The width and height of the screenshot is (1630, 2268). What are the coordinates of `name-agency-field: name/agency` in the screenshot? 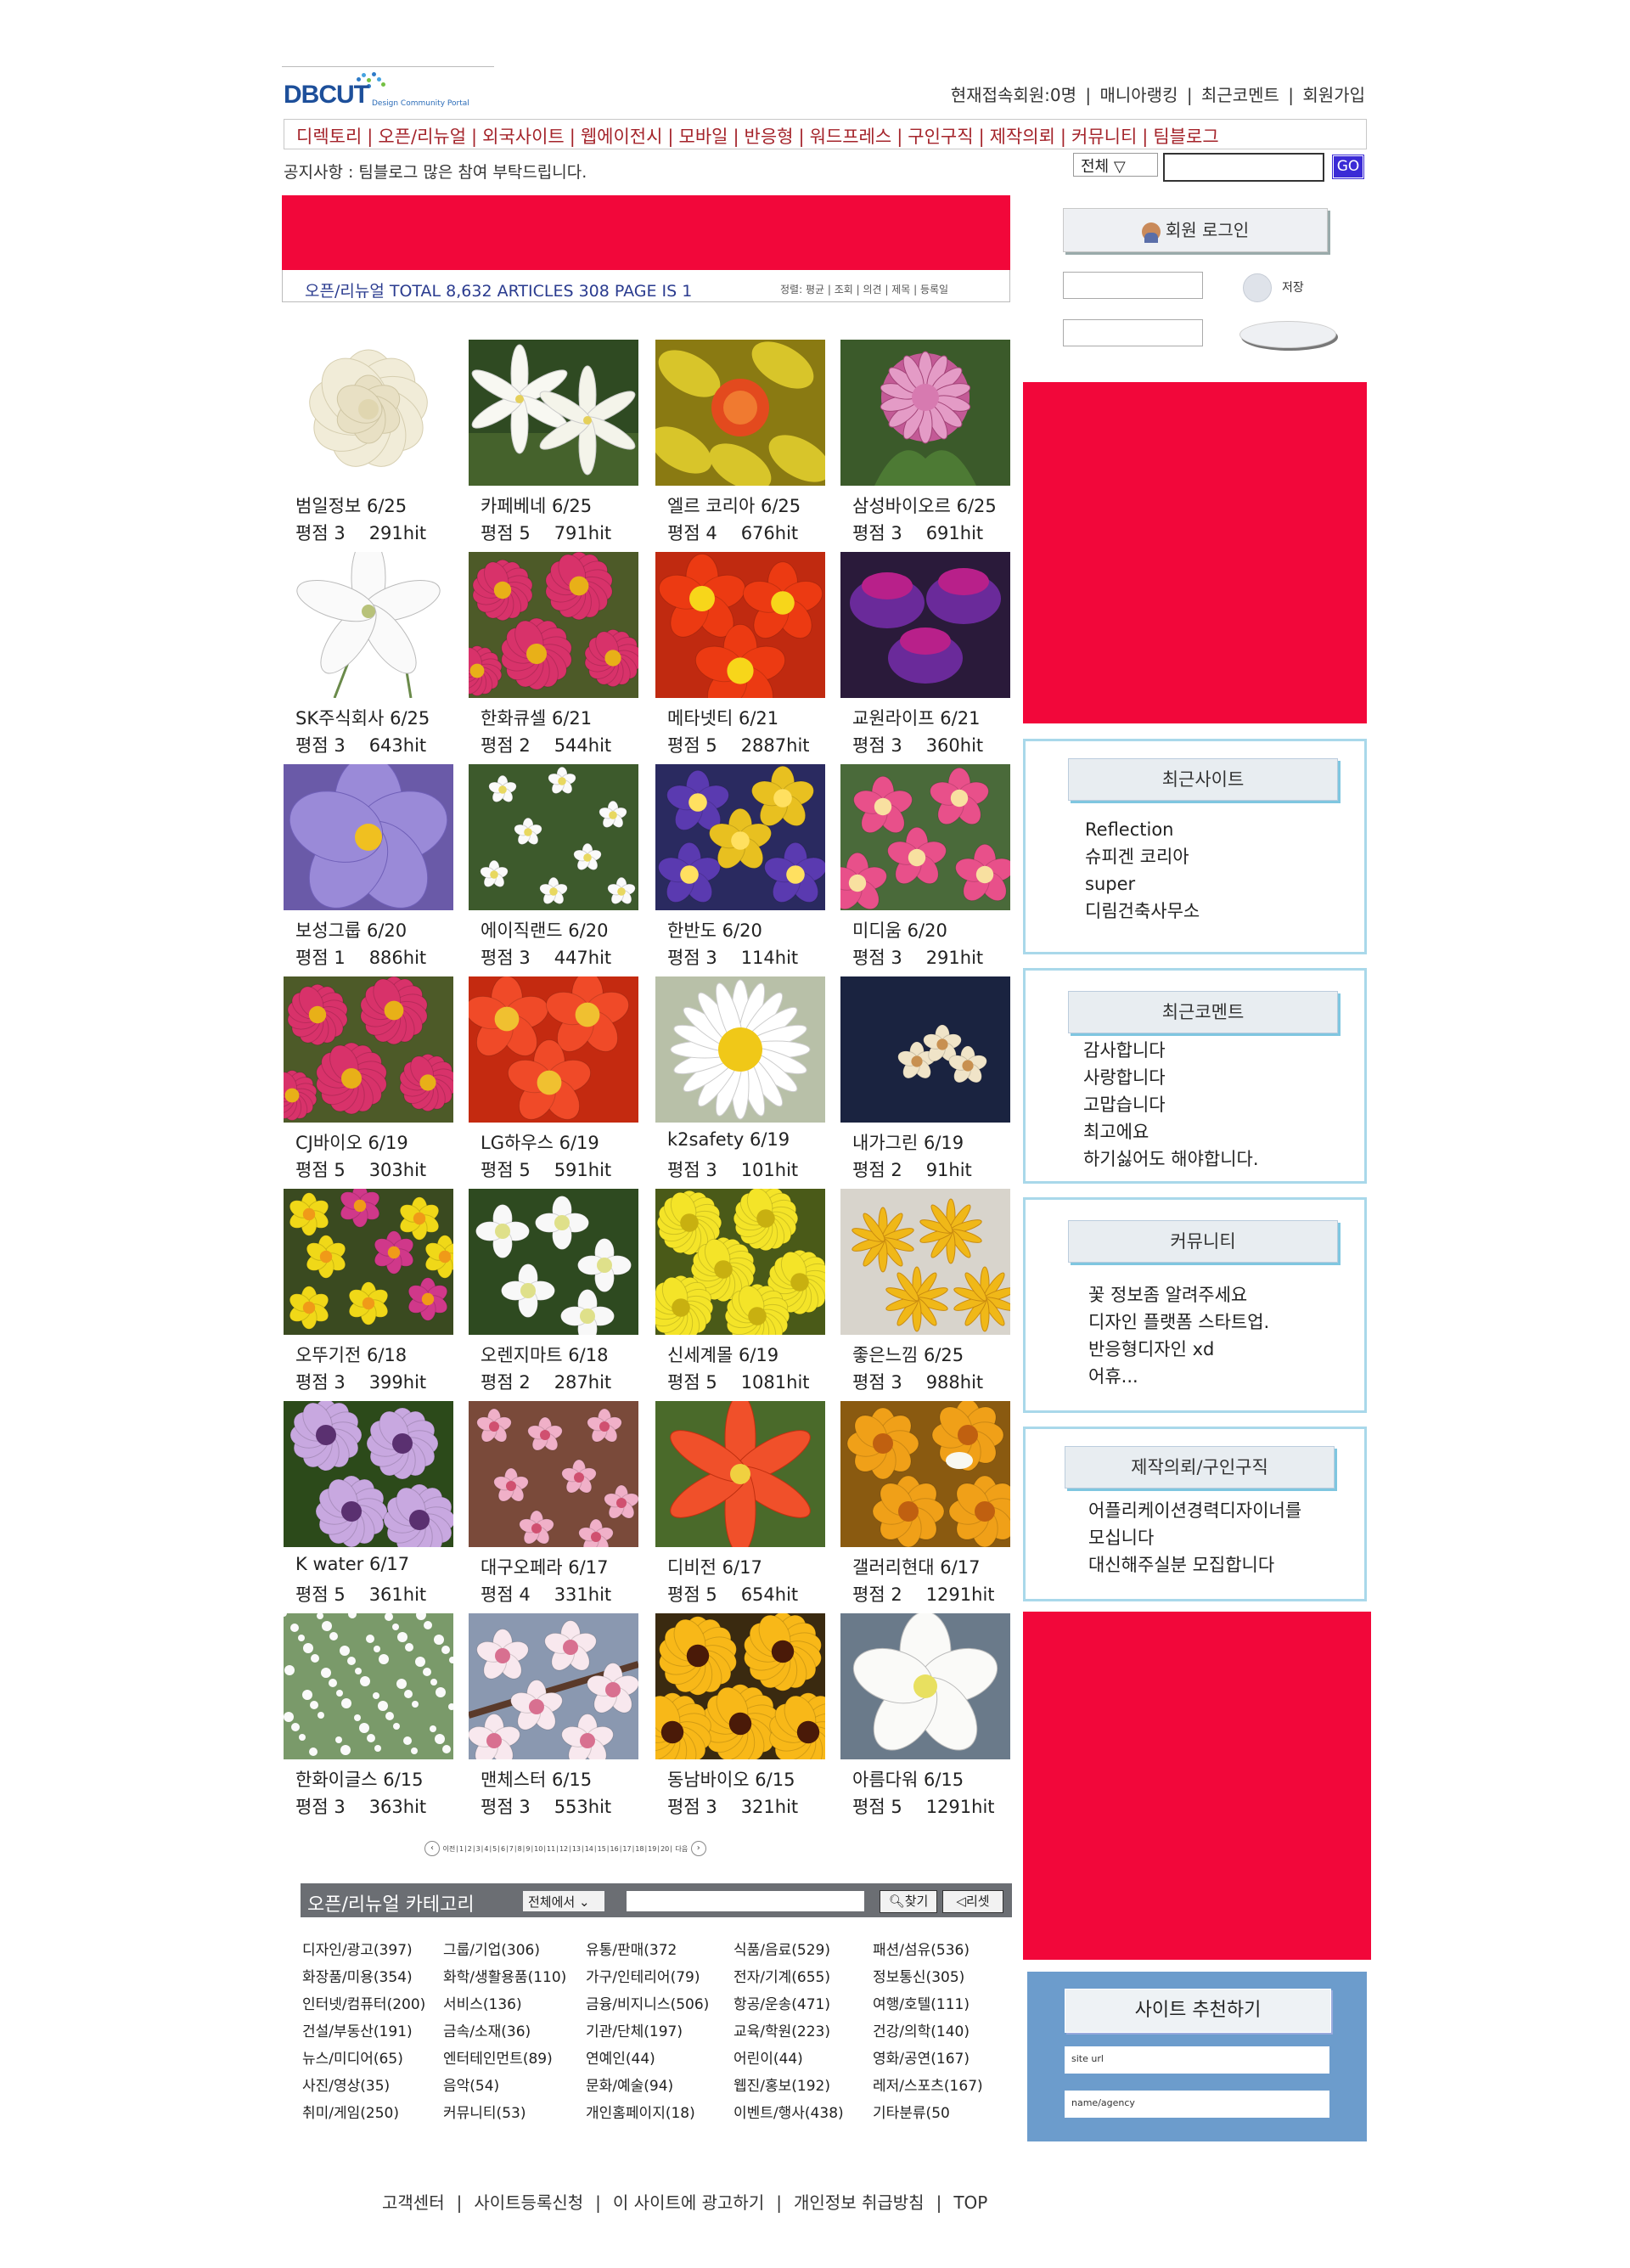 It's located at (1197, 2104).